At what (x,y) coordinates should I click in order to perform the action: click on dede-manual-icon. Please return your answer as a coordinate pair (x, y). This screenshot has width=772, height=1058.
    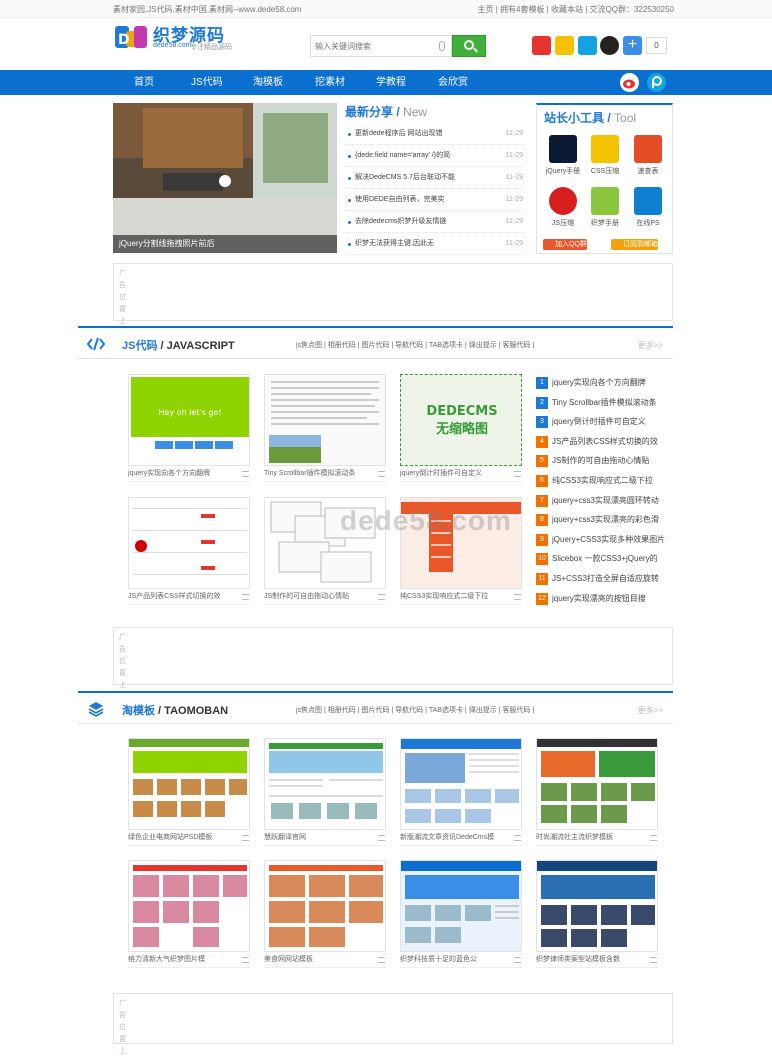
    Looking at the image, I should click on (605, 201).